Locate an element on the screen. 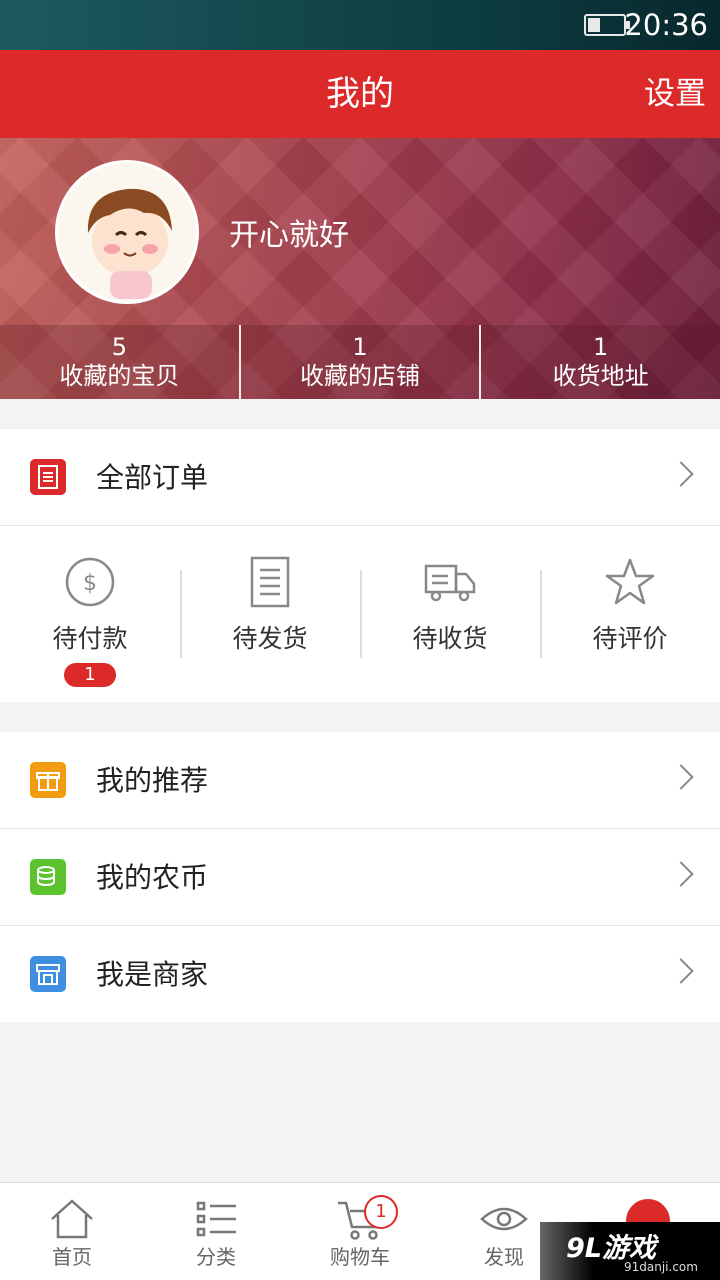 This screenshot has width=720, height=1280. shop-icon is located at coordinates (48, 974).